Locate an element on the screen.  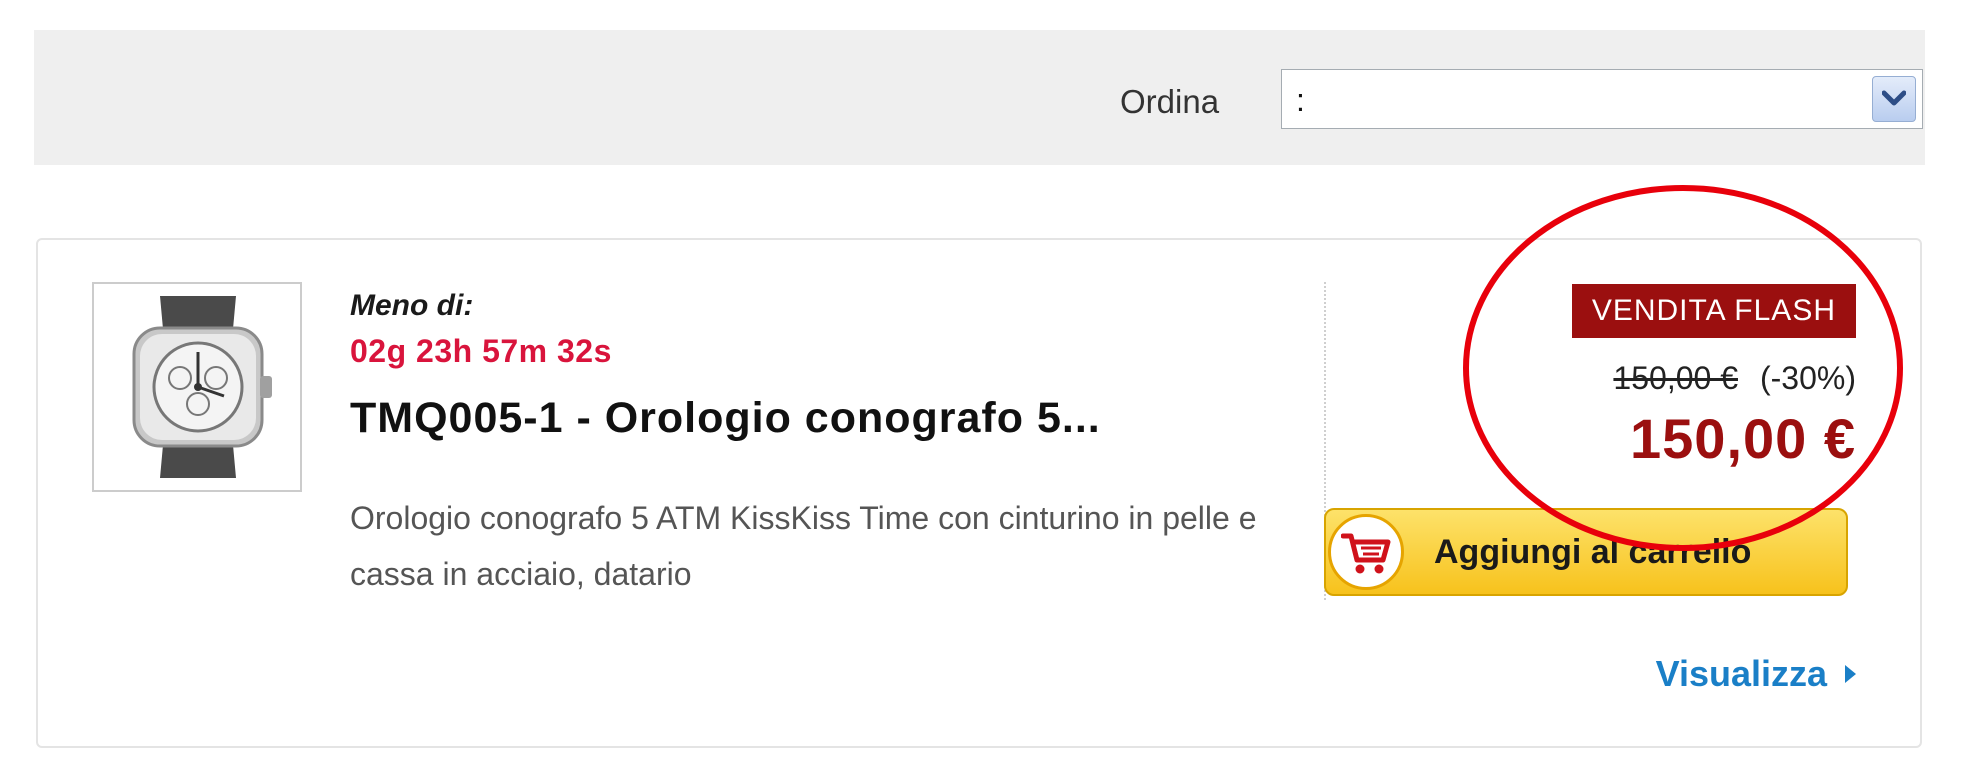
watch-image is located at coordinates (202, 387).